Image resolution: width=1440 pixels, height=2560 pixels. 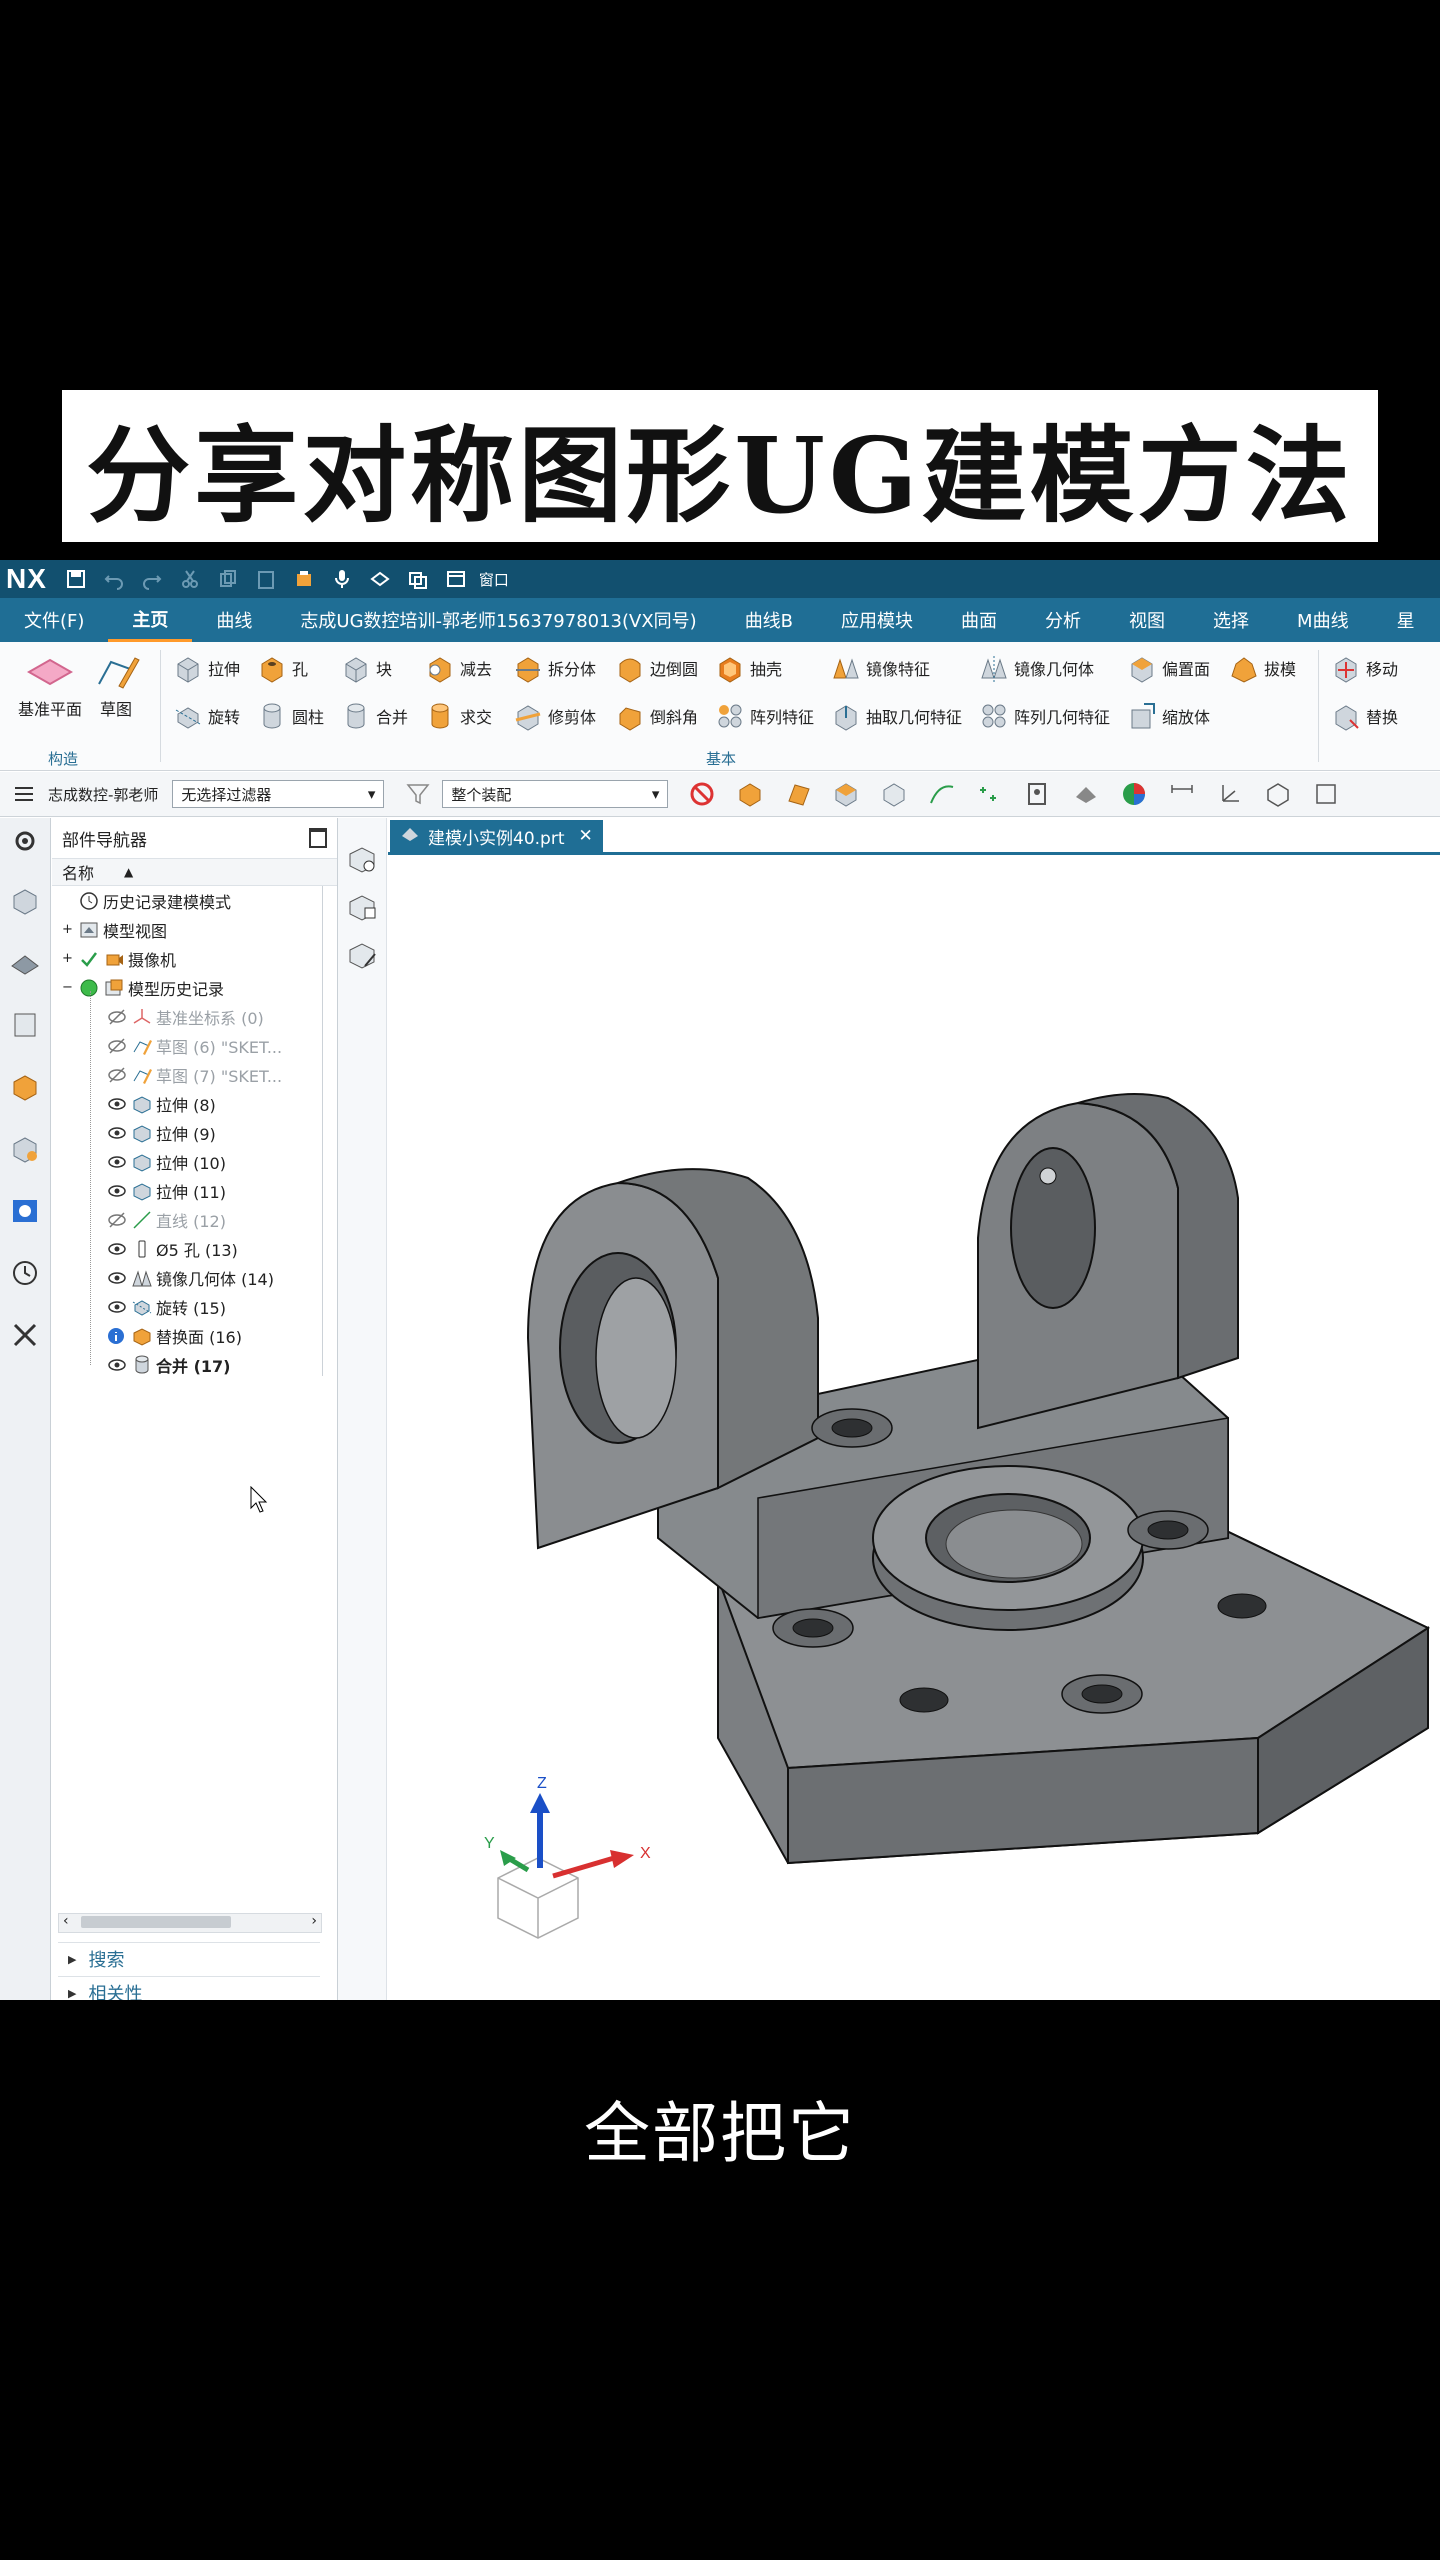 I want to click on extract-geometry-button: 抽取几何特征, so click(x=896, y=716).